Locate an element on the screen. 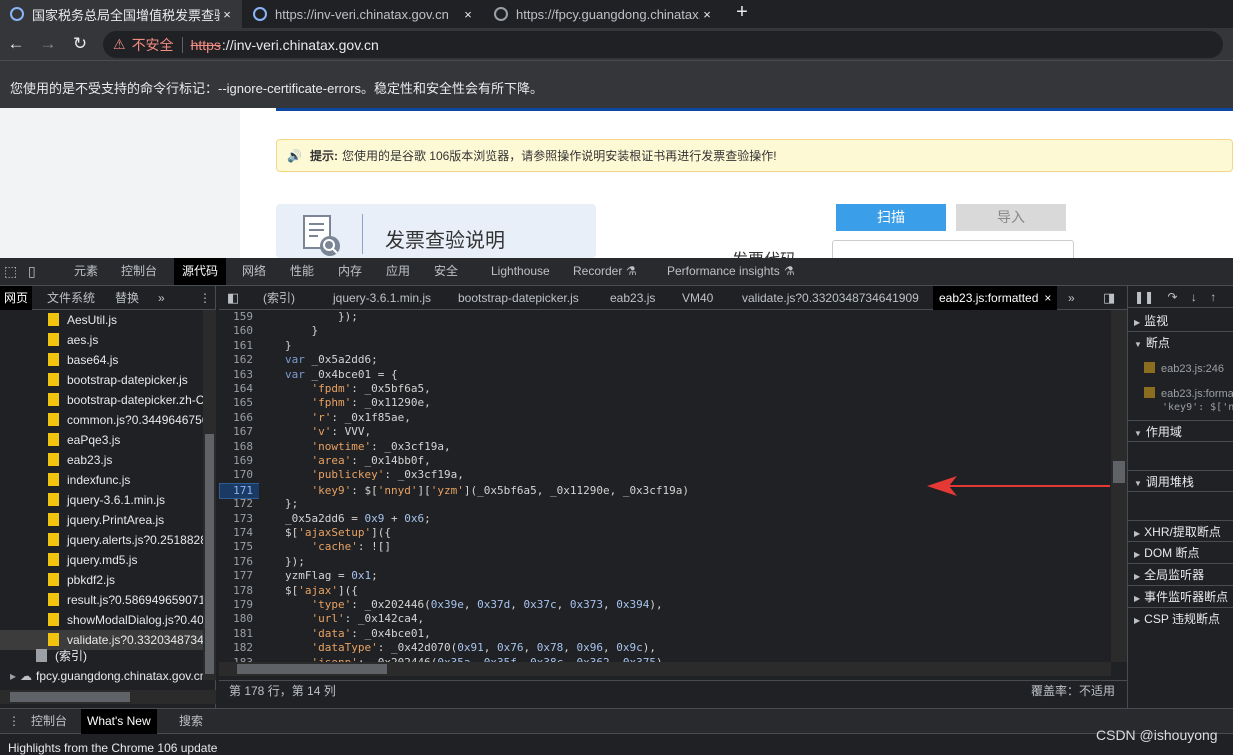 Image resolution: width=1233 pixels, height=755 pixels. file-item: bootstrap-datepicker.js is located at coordinates (101, 380).